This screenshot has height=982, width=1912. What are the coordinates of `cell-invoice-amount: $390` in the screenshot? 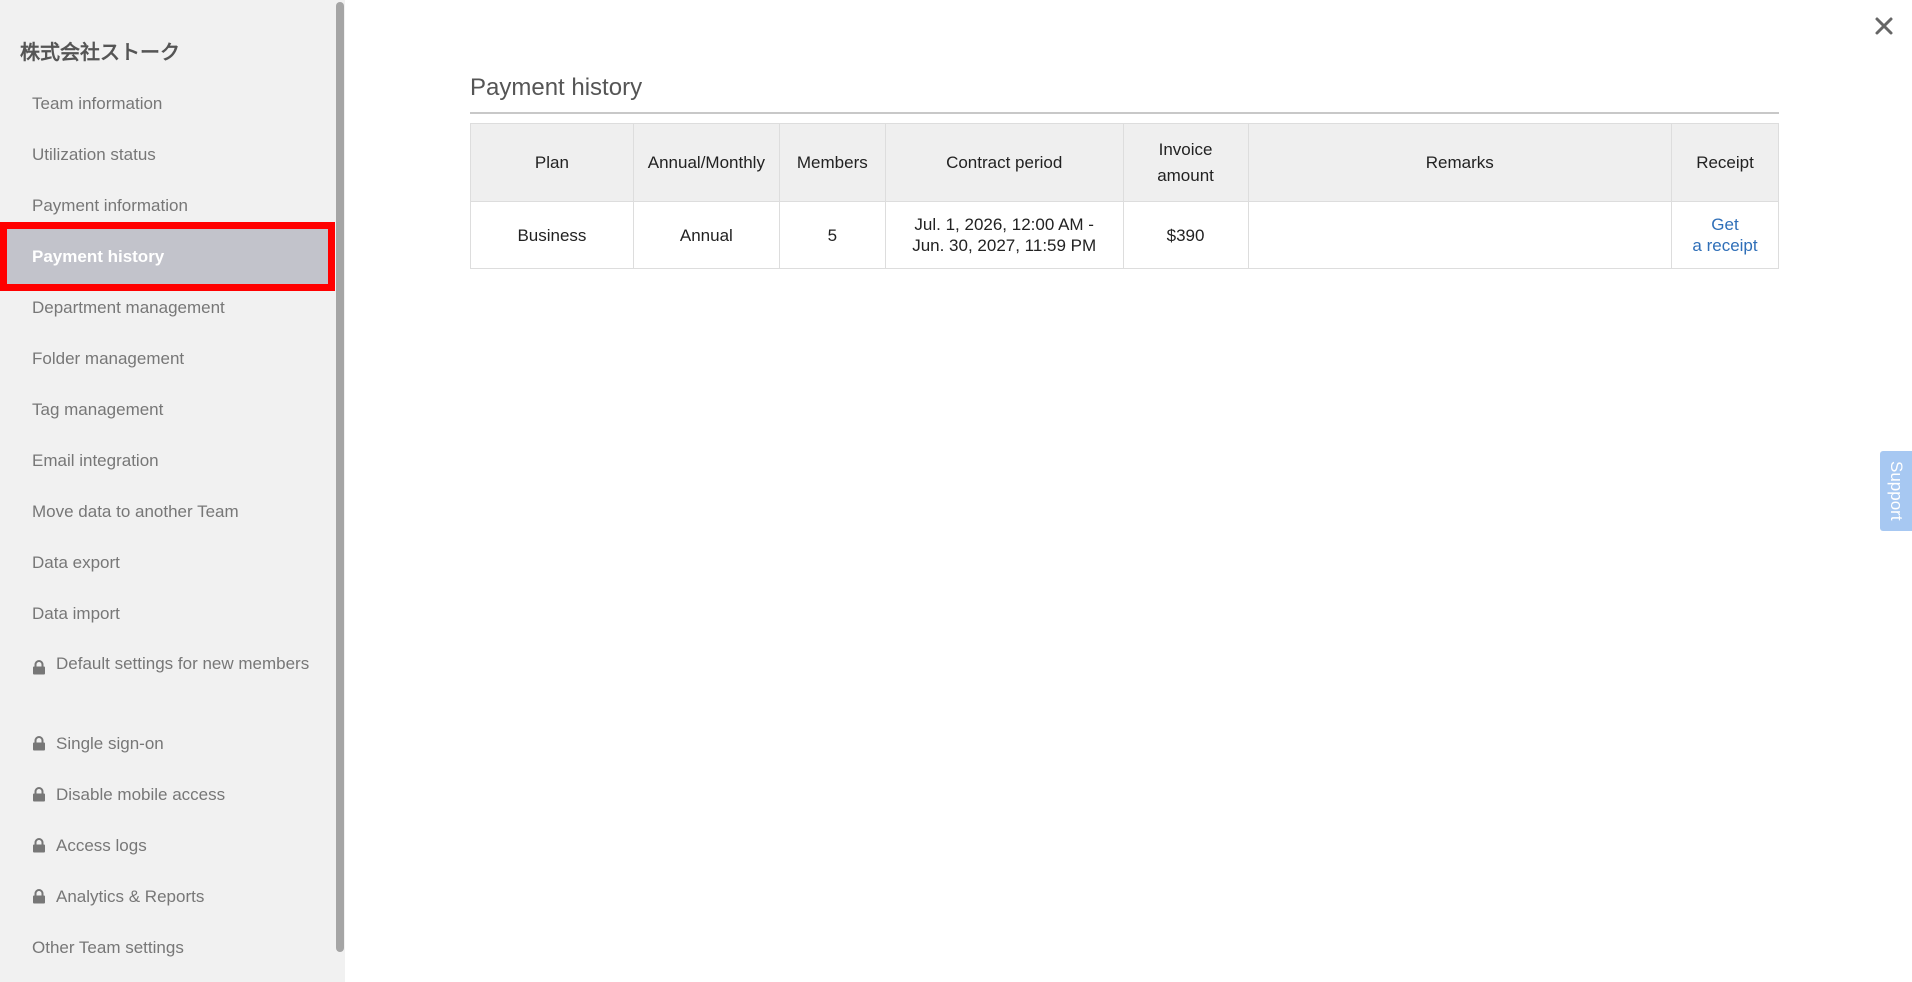 It's located at (1185, 235).